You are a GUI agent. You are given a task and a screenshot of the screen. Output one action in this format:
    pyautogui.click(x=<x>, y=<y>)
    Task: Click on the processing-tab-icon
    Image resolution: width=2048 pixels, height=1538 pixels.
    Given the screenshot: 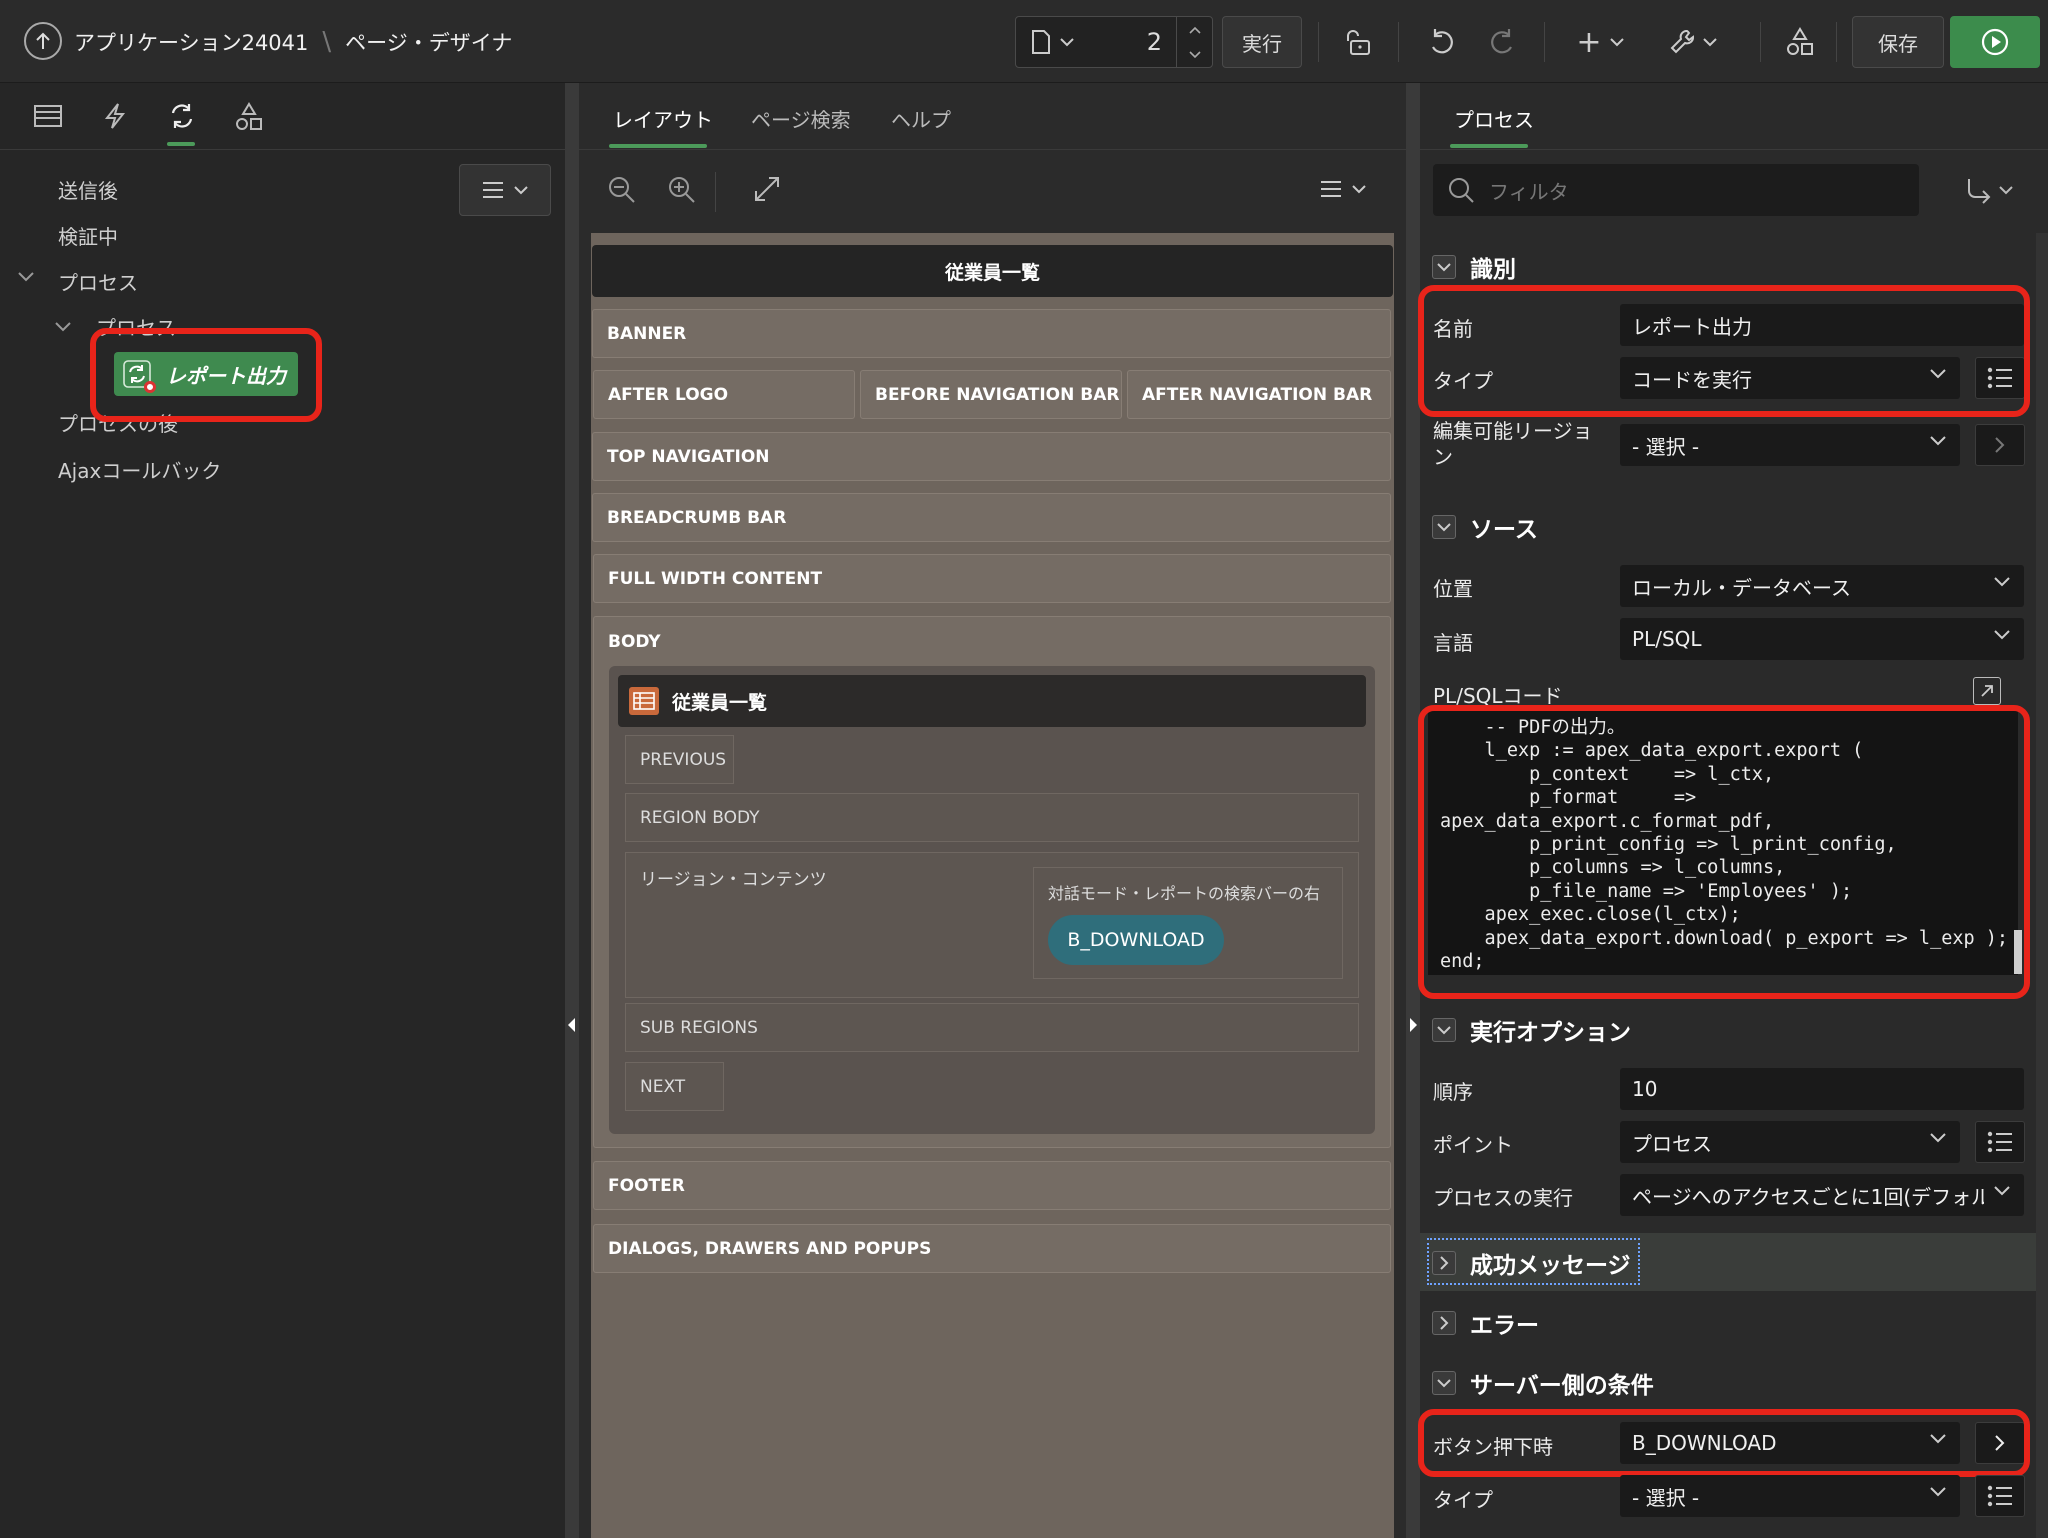 What is the action you would take?
    pyautogui.click(x=182, y=116)
    